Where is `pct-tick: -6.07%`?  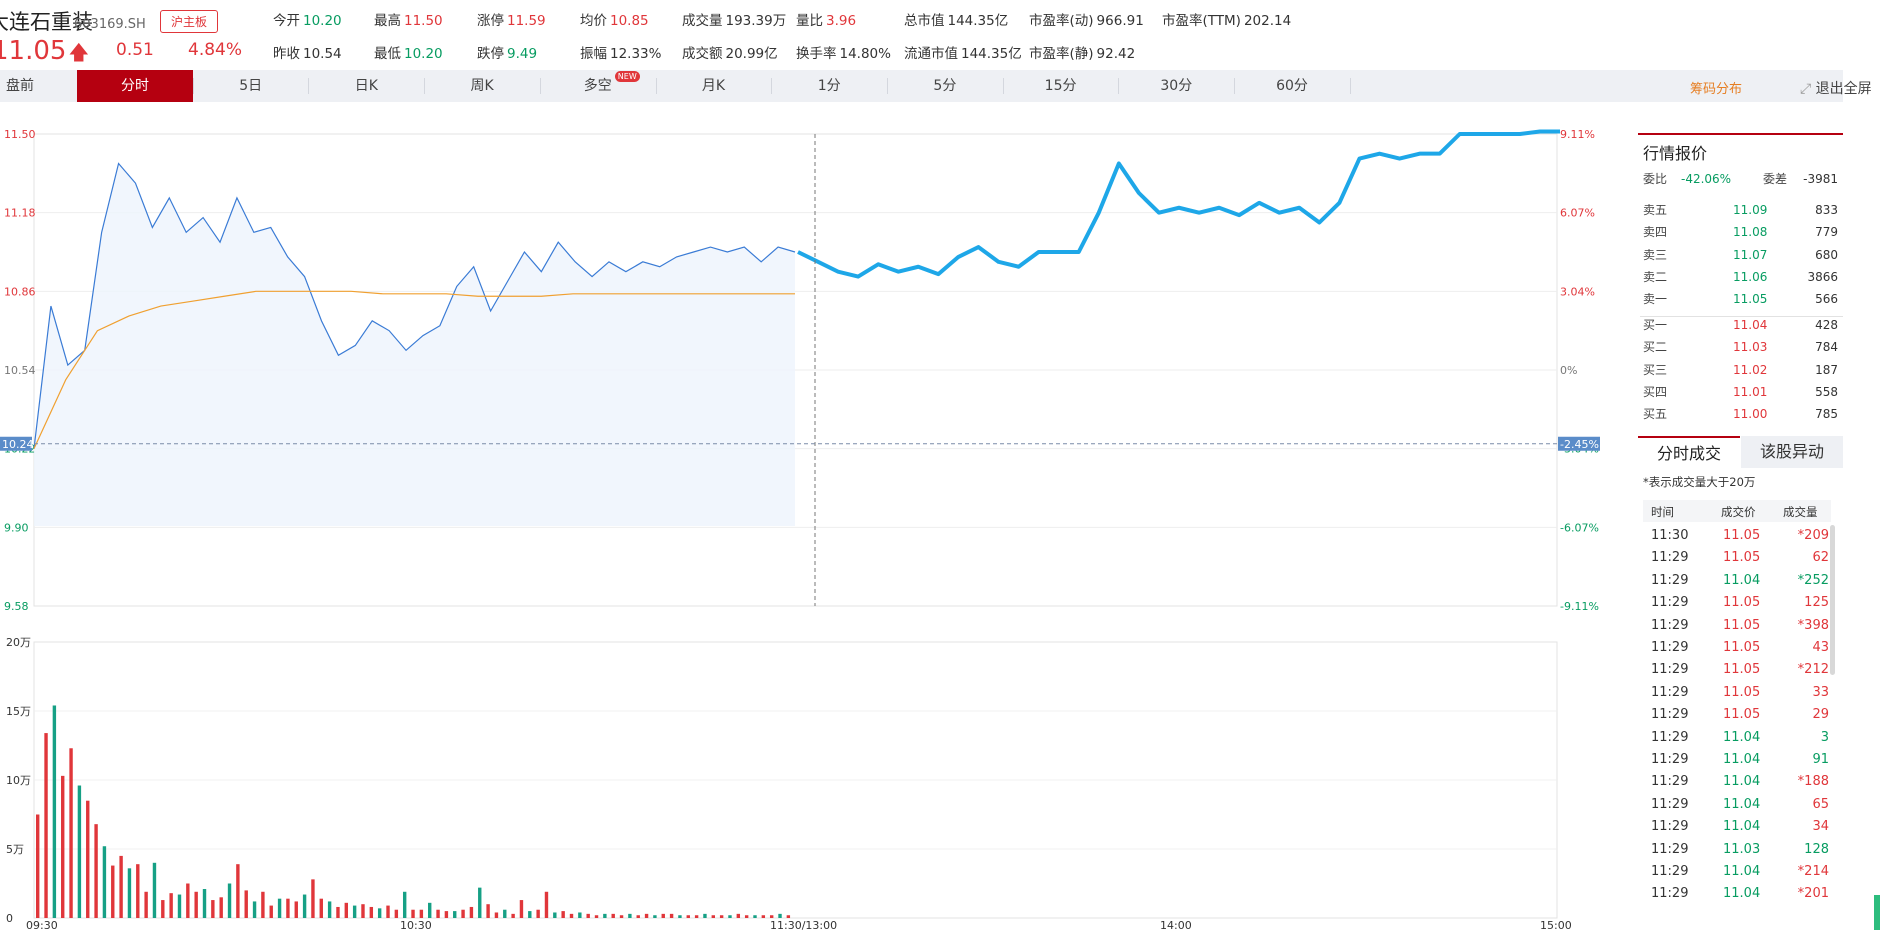
pct-tick: -6.07% is located at coordinates (1579, 527).